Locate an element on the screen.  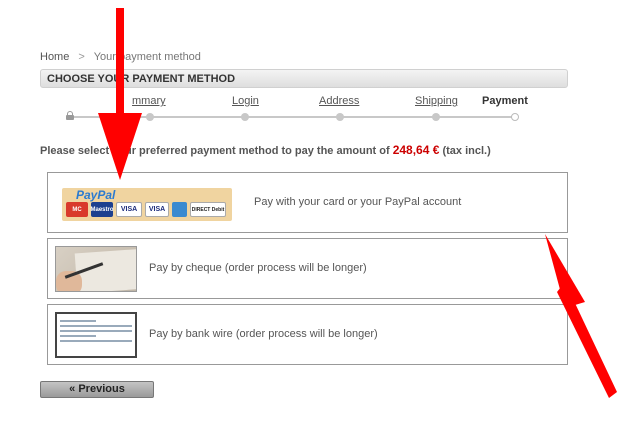
cheque-image is located at coordinates (96, 269).